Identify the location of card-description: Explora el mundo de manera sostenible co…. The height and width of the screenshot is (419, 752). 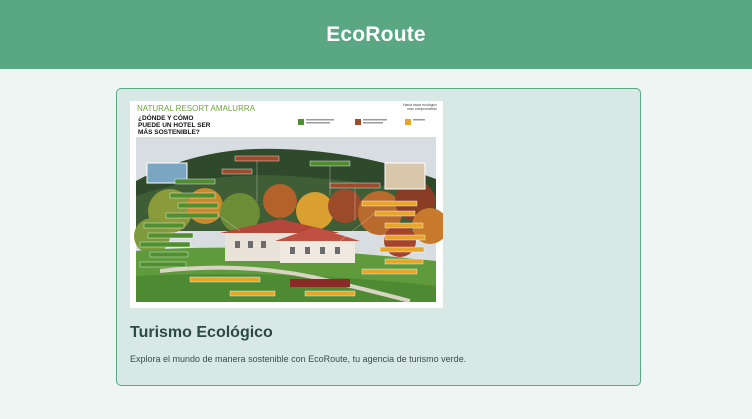
(298, 359).